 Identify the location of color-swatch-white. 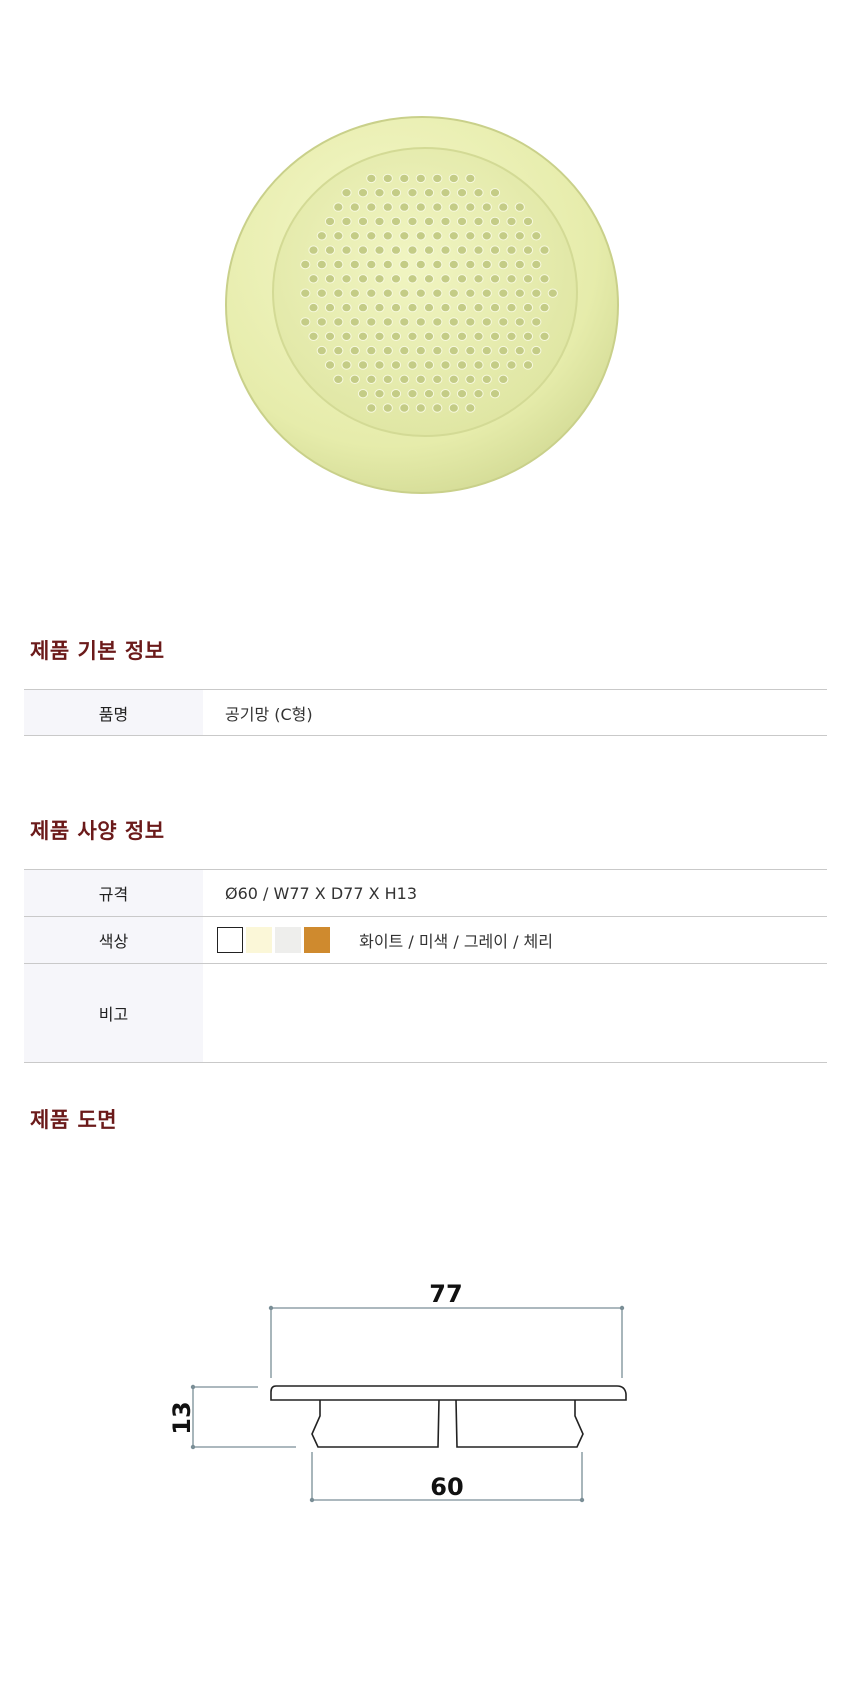
(230, 940).